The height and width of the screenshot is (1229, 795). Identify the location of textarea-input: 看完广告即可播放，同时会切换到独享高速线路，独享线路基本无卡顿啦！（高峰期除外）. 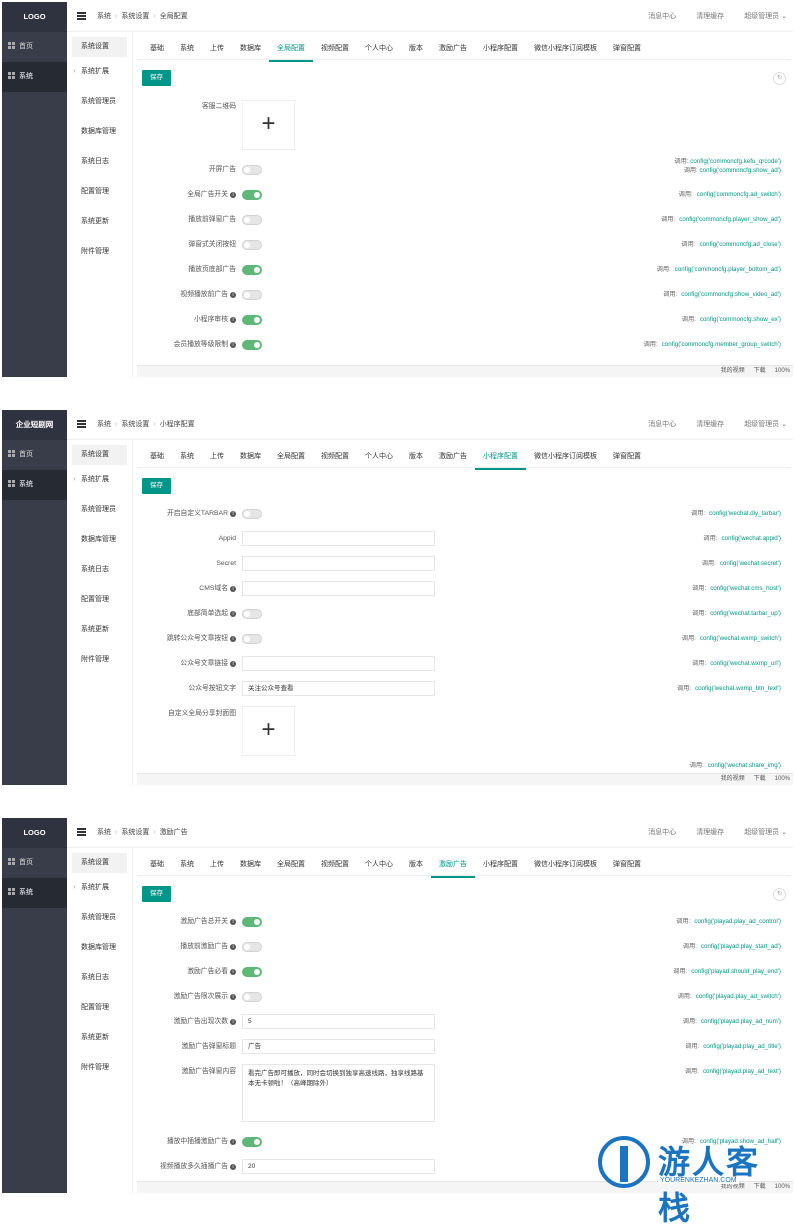
(338, 1093).